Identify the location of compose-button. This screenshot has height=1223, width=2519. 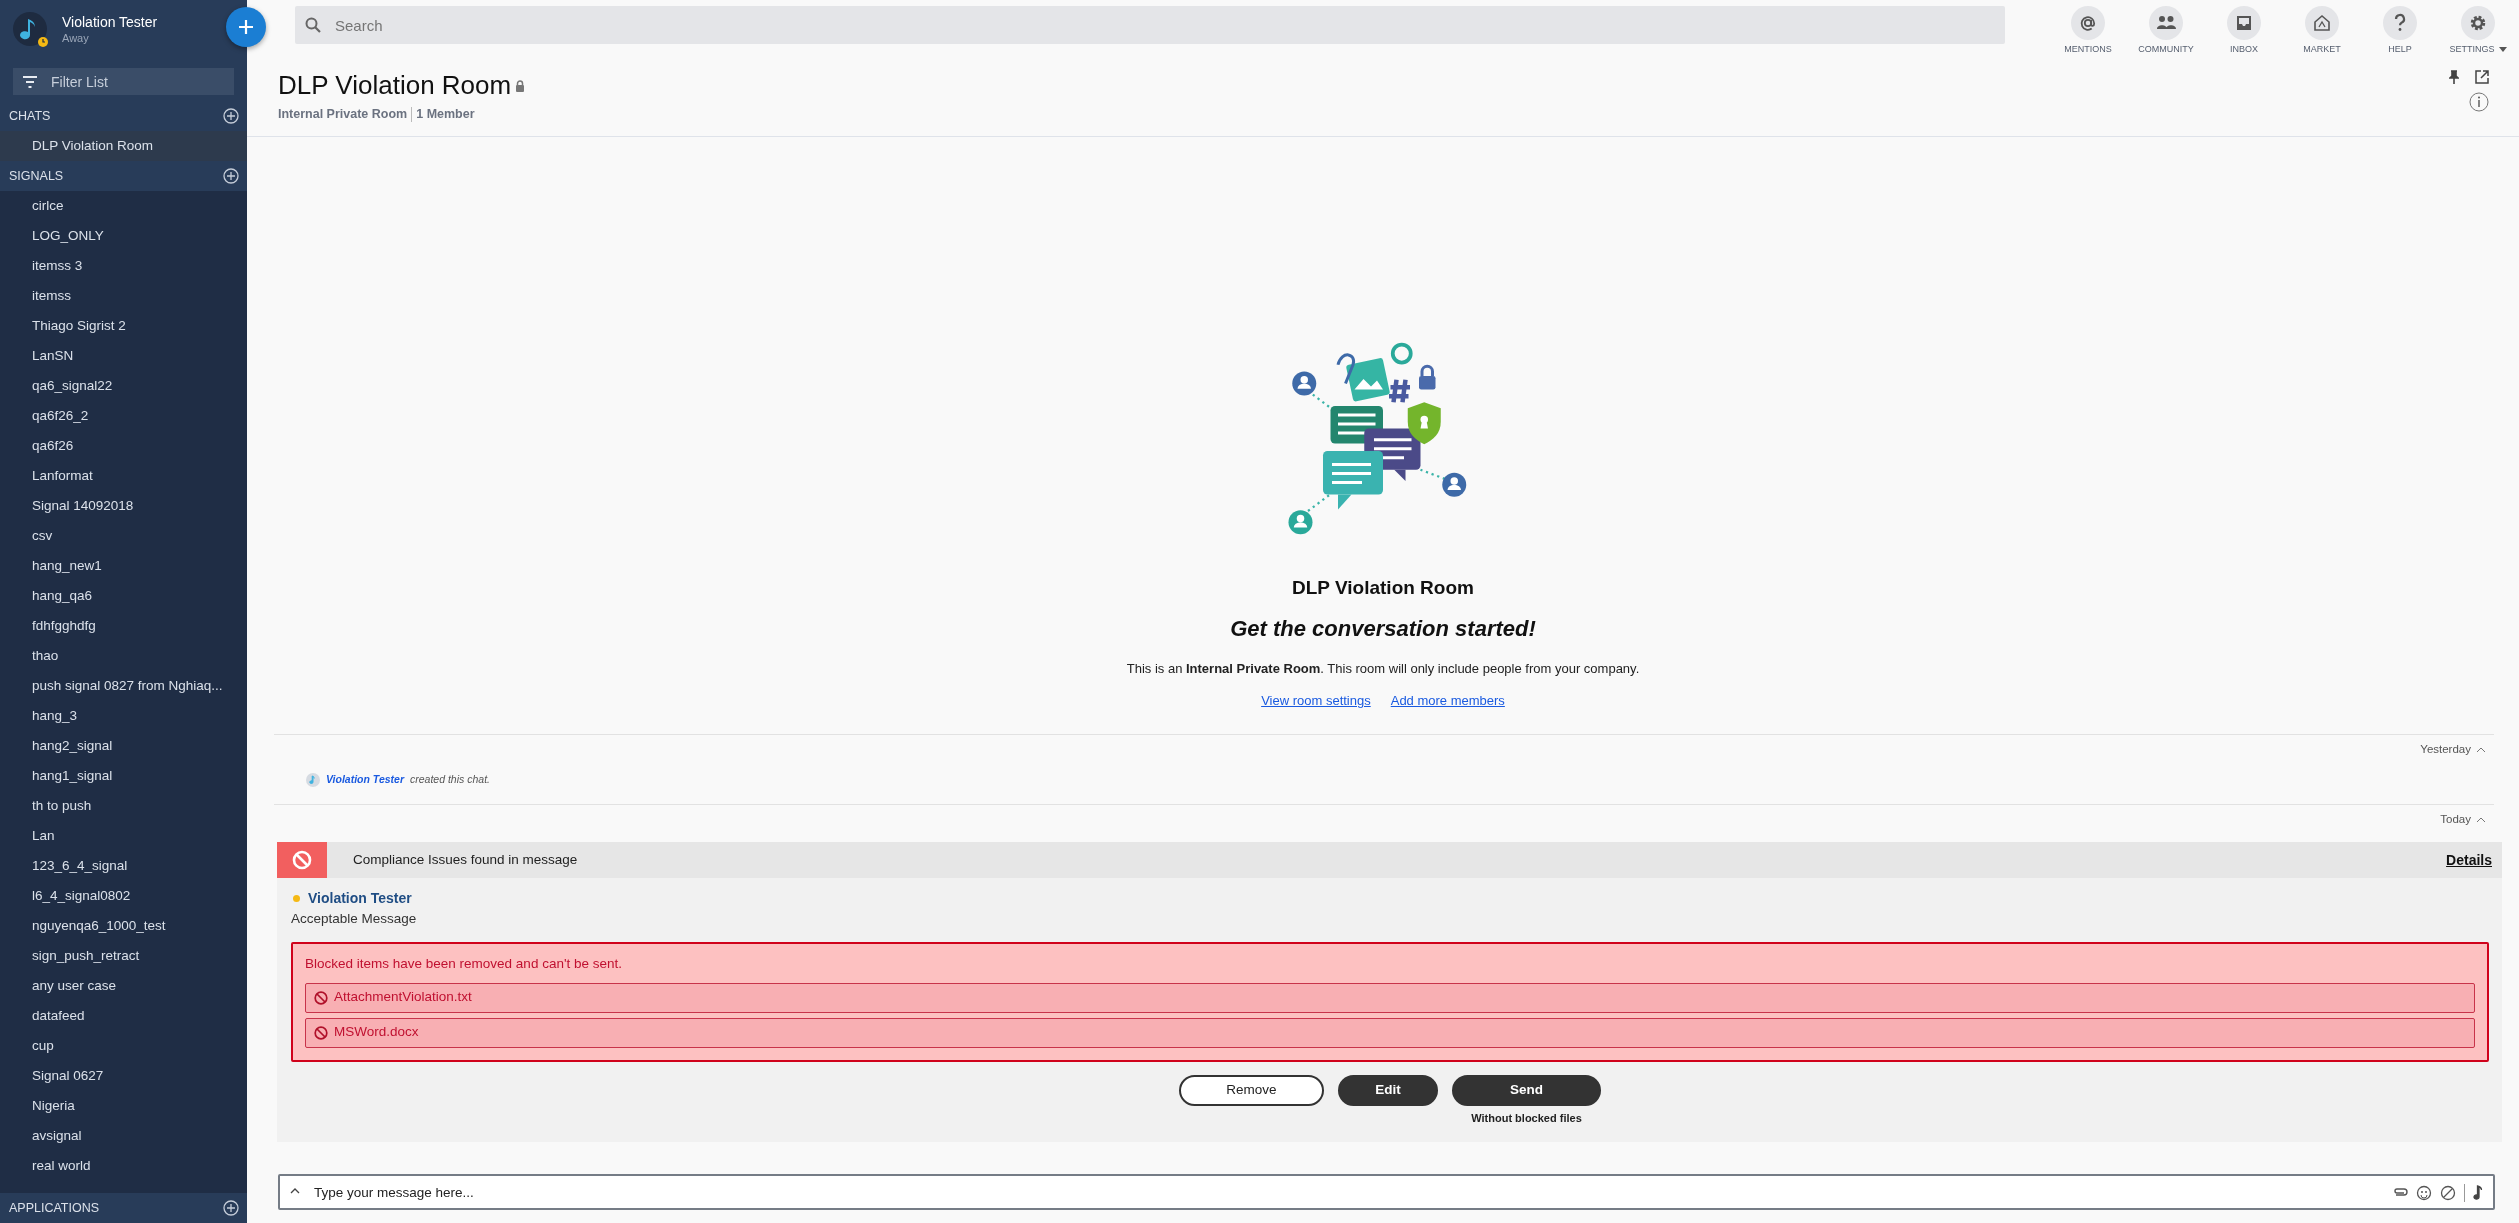
(246, 27).